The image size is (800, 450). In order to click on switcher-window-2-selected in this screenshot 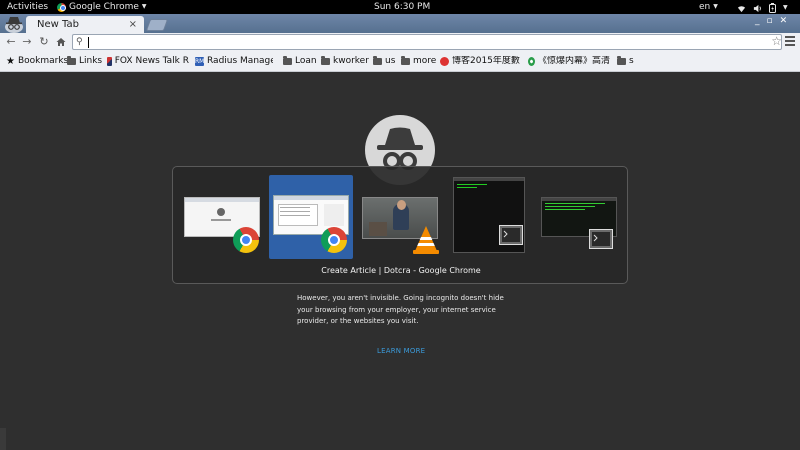, I will do `click(311, 217)`.